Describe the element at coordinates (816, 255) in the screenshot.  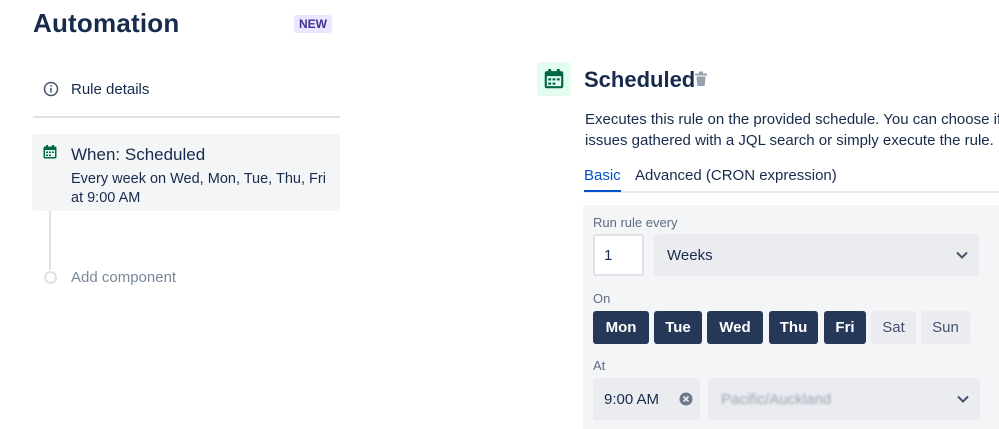
I see `interval-unit-select: Weeks` at that location.